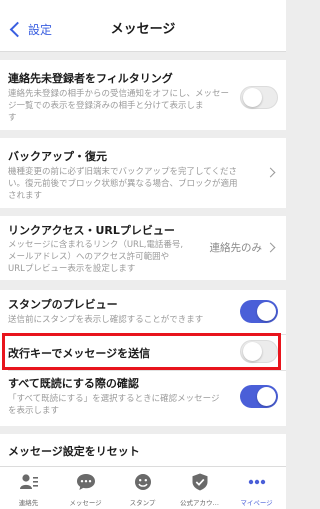 Image resolution: width=320 pixels, height=509 pixels. I want to click on tab-mypage: マイページ, so click(256, 488).